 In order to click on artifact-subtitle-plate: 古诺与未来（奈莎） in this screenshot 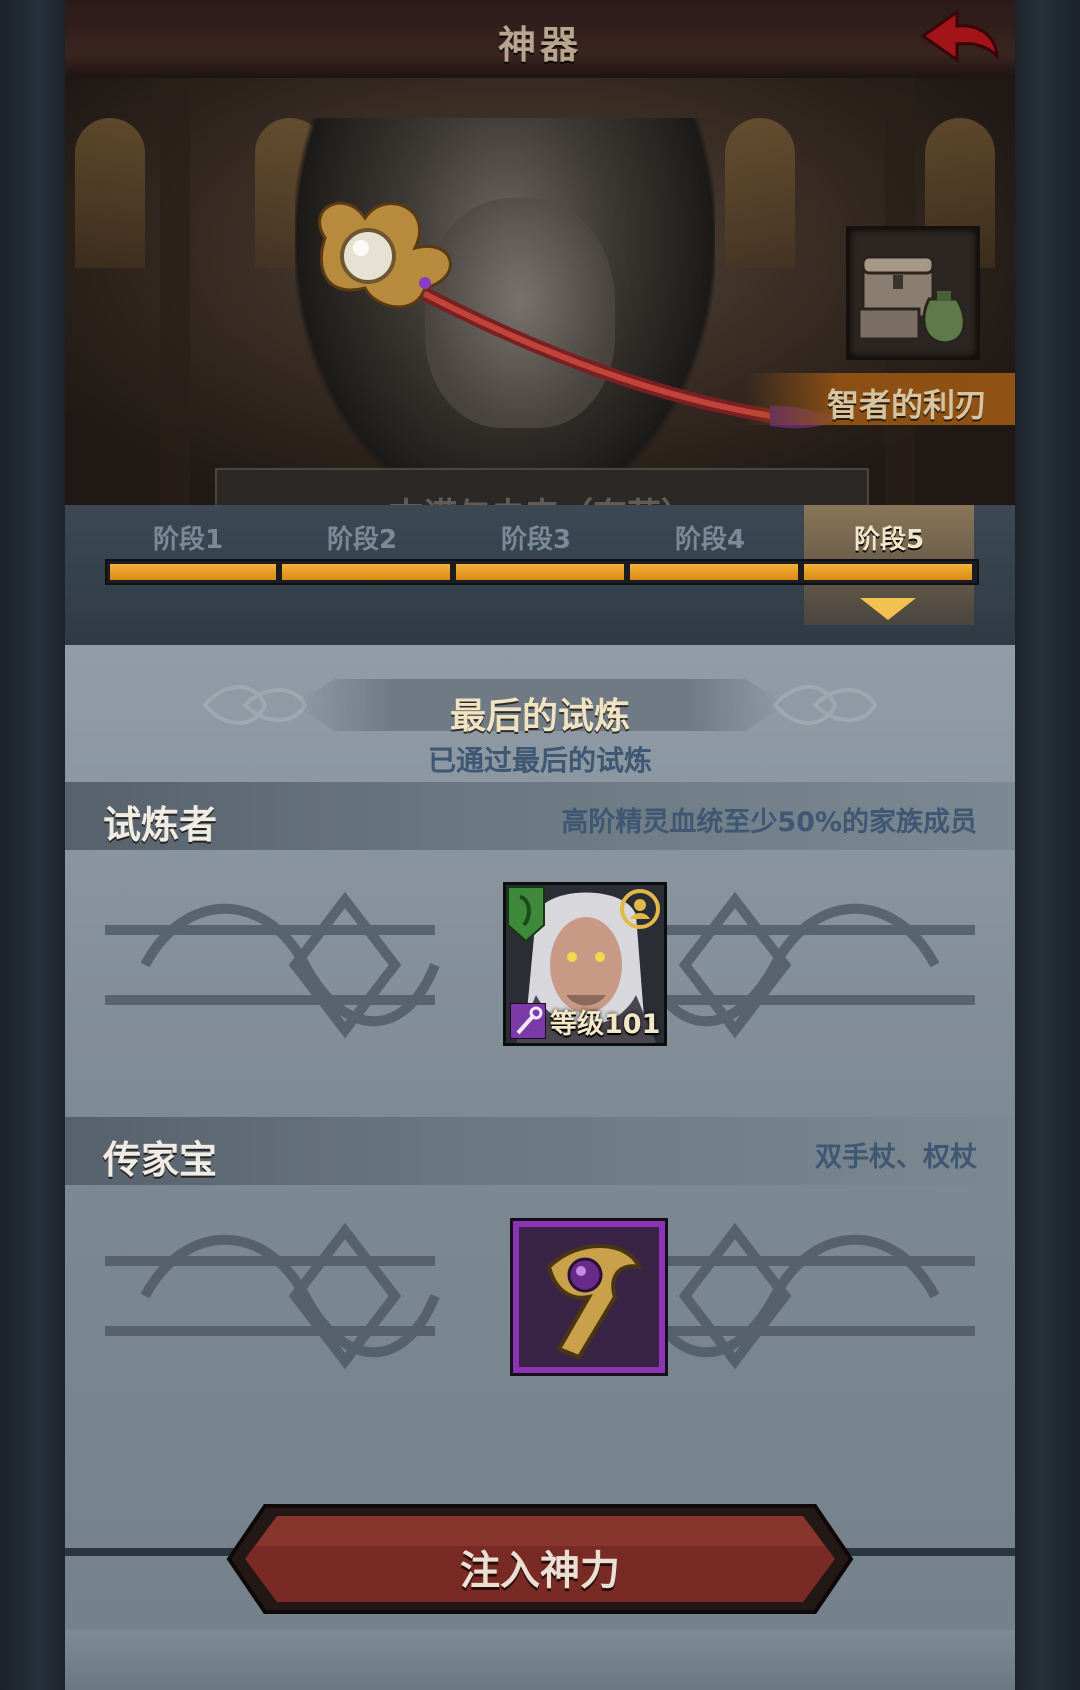, I will do `click(542, 486)`.